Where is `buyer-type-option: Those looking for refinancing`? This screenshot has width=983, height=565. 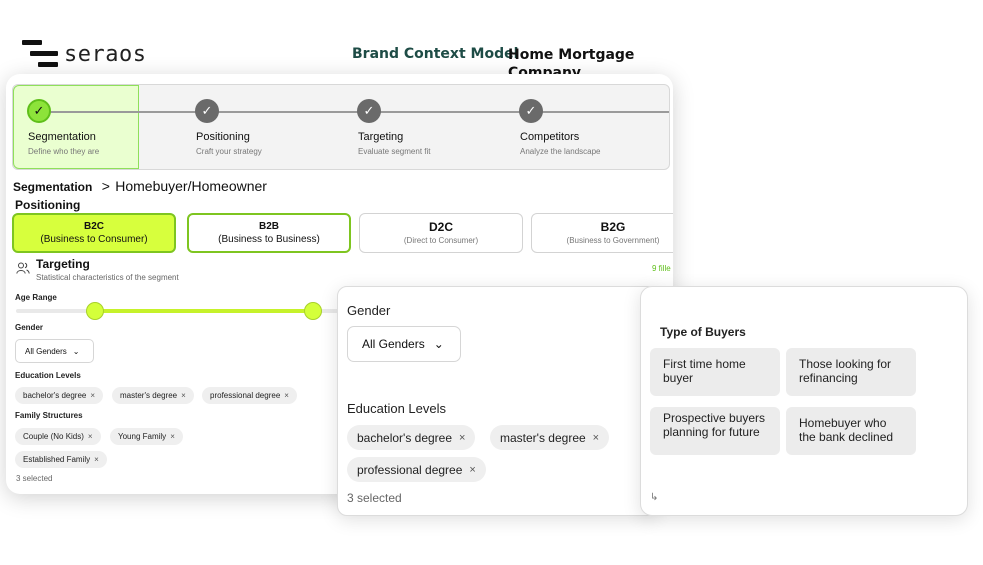 buyer-type-option: Those looking for refinancing is located at coordinates (851, 372).